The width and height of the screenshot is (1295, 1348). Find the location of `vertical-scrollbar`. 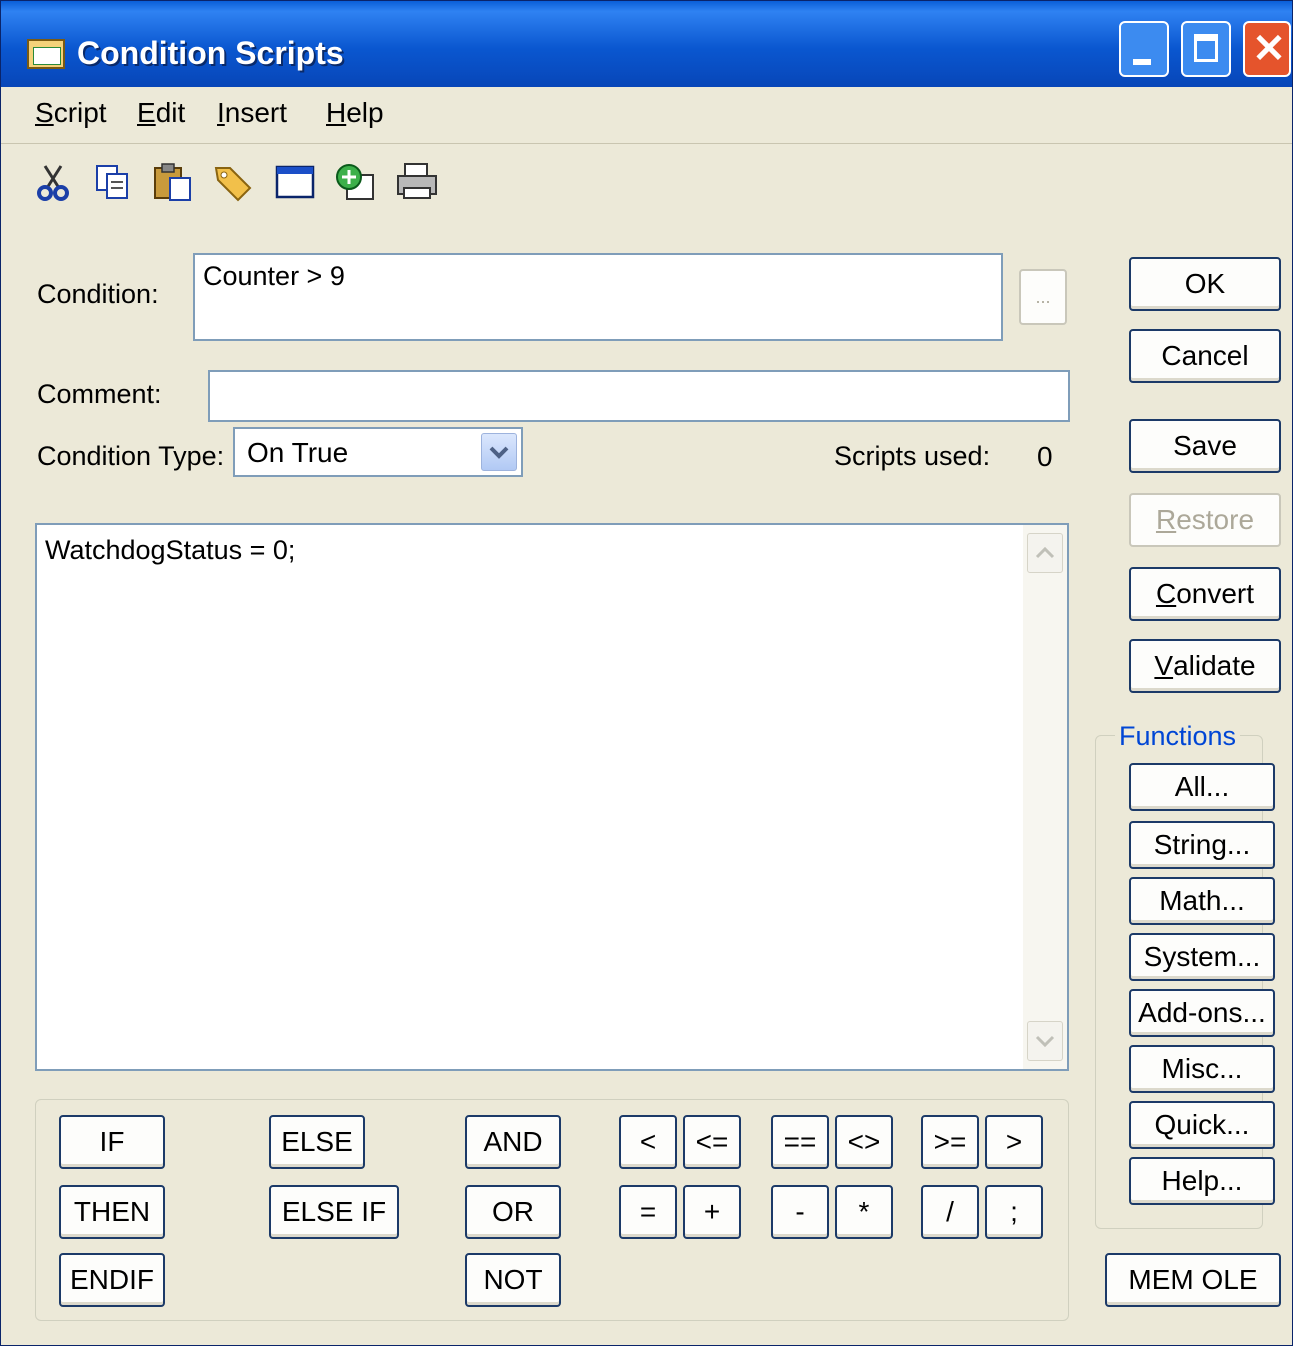

vertical-scrollbar is located at coordinates (1045, 797).